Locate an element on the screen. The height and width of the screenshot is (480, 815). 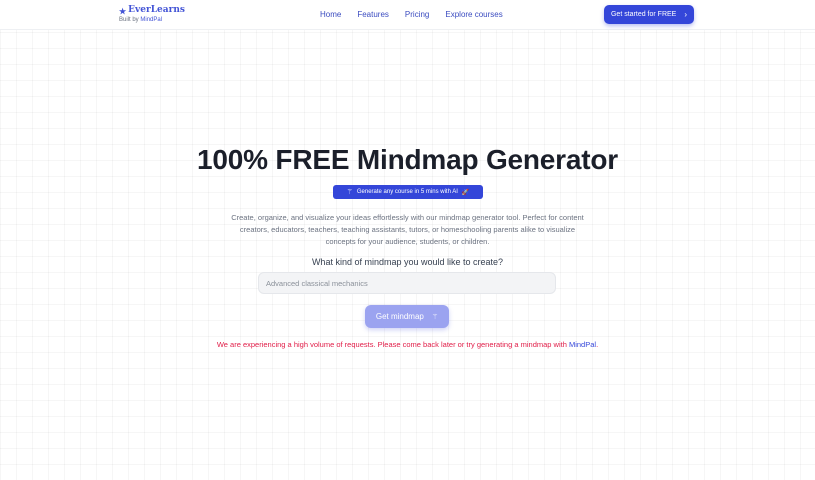
built-by: Built by MindPal is located at coordinates (152, 20).